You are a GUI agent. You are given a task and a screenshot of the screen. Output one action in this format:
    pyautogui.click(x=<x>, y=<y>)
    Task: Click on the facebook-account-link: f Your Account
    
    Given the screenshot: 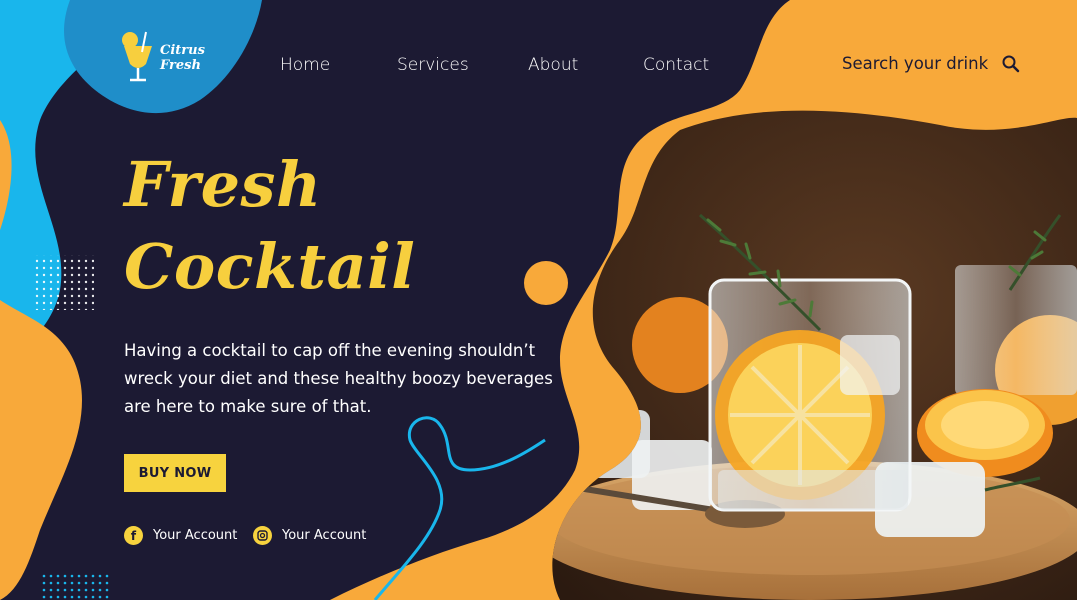 What is the action you would take?
    pyautogui.click(x=180, y=535)
    